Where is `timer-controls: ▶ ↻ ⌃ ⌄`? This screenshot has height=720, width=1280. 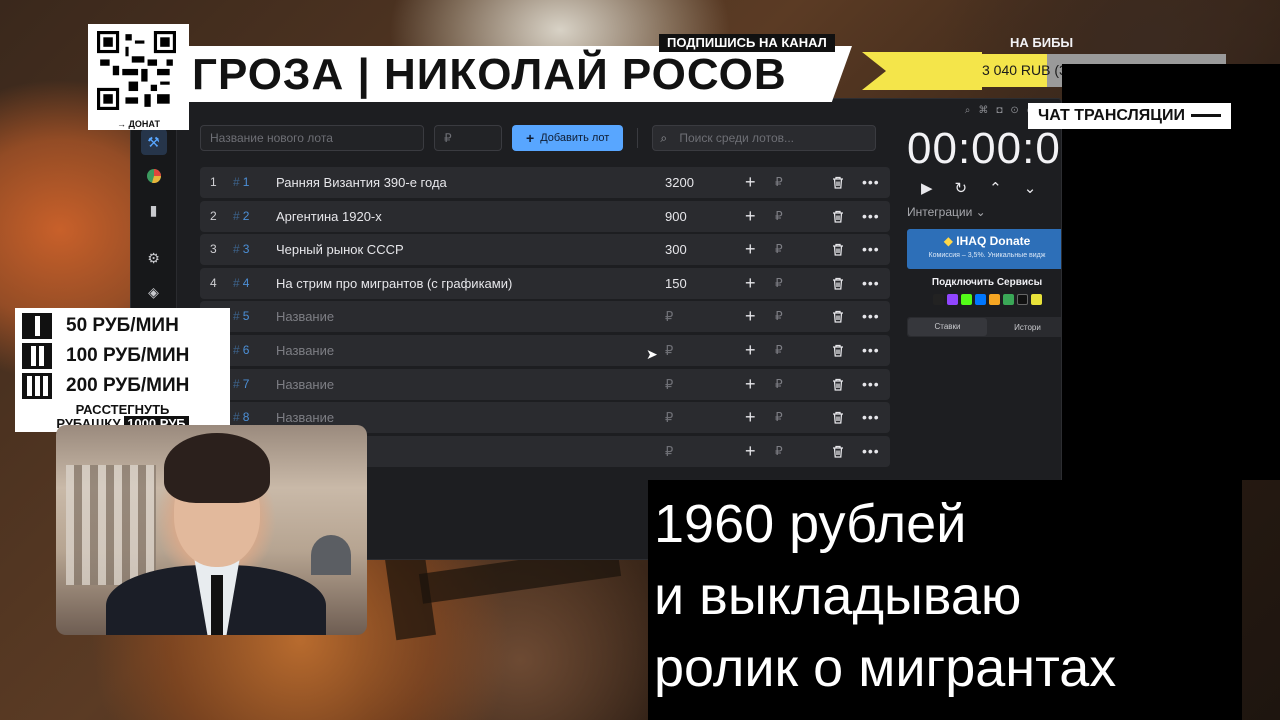
timer-controls: ▶ ↻ ⌃ ⌄ is located at coordinates (984, 188).